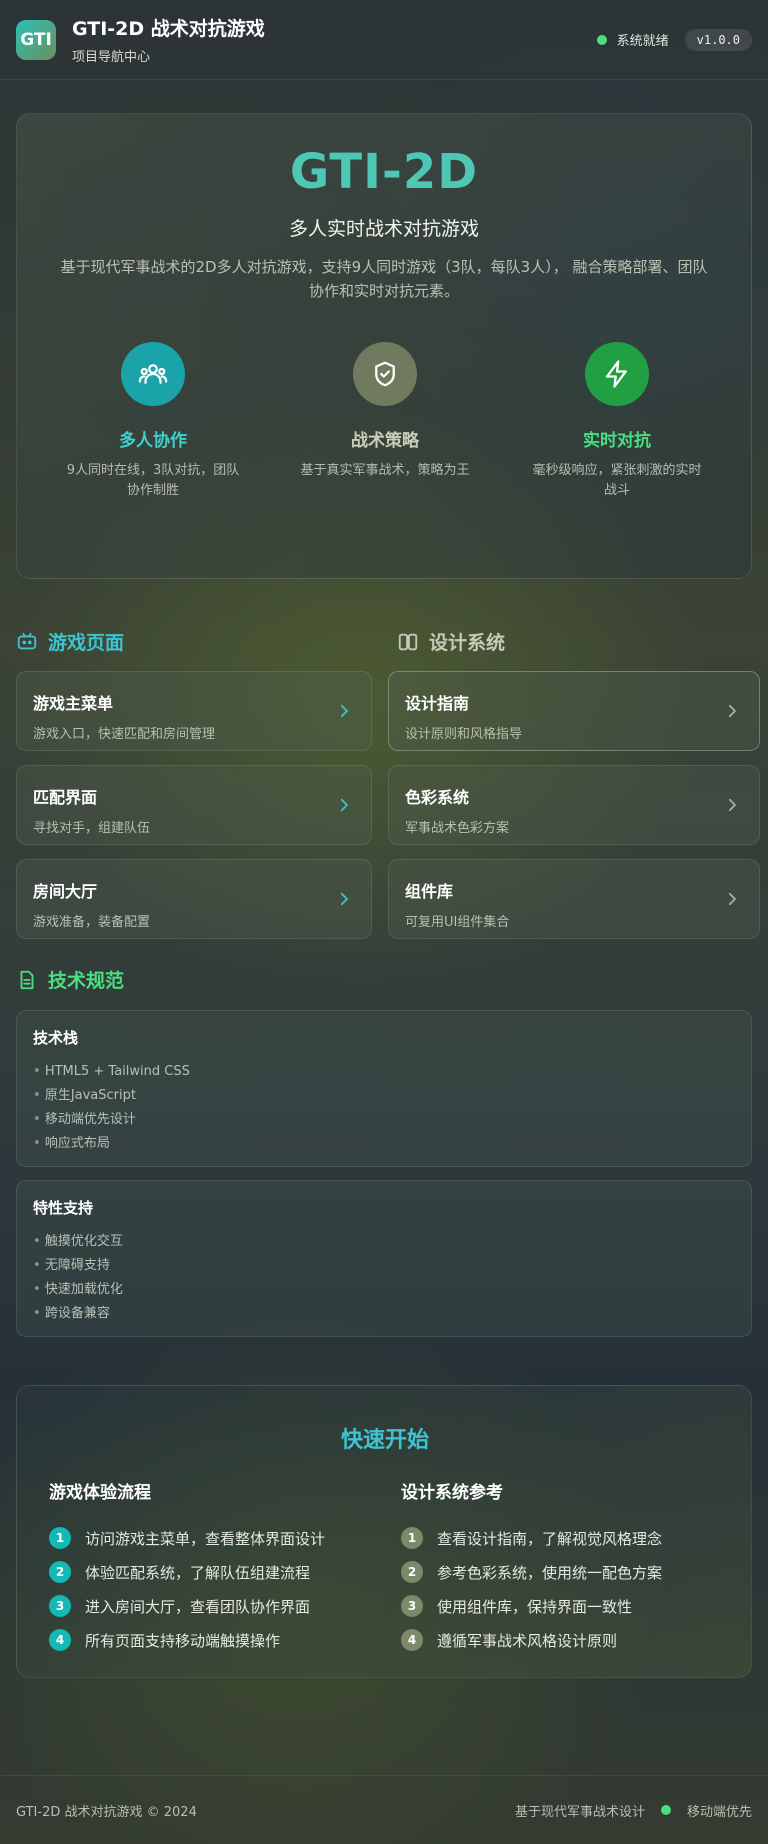  Describe the element at coordinates (65, 797) in the screenshot. I see `card-title: 匹配界面` at that location.